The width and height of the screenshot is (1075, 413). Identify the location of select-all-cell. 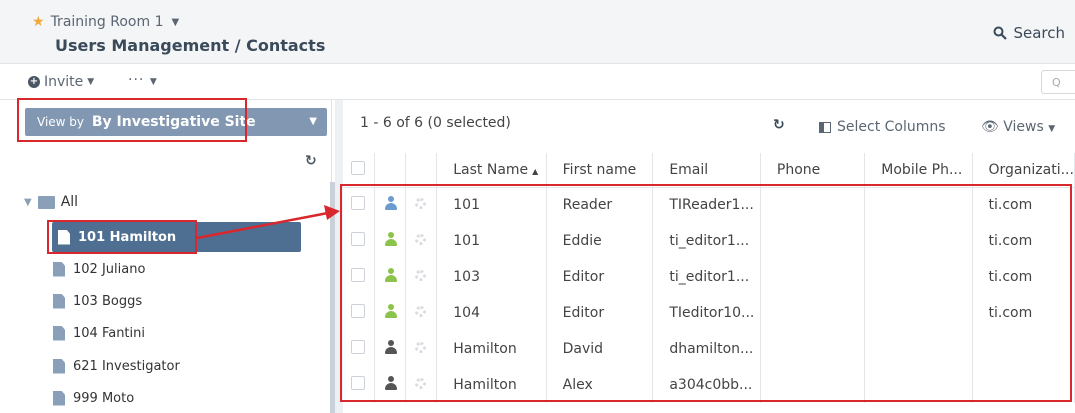
(359, 170).